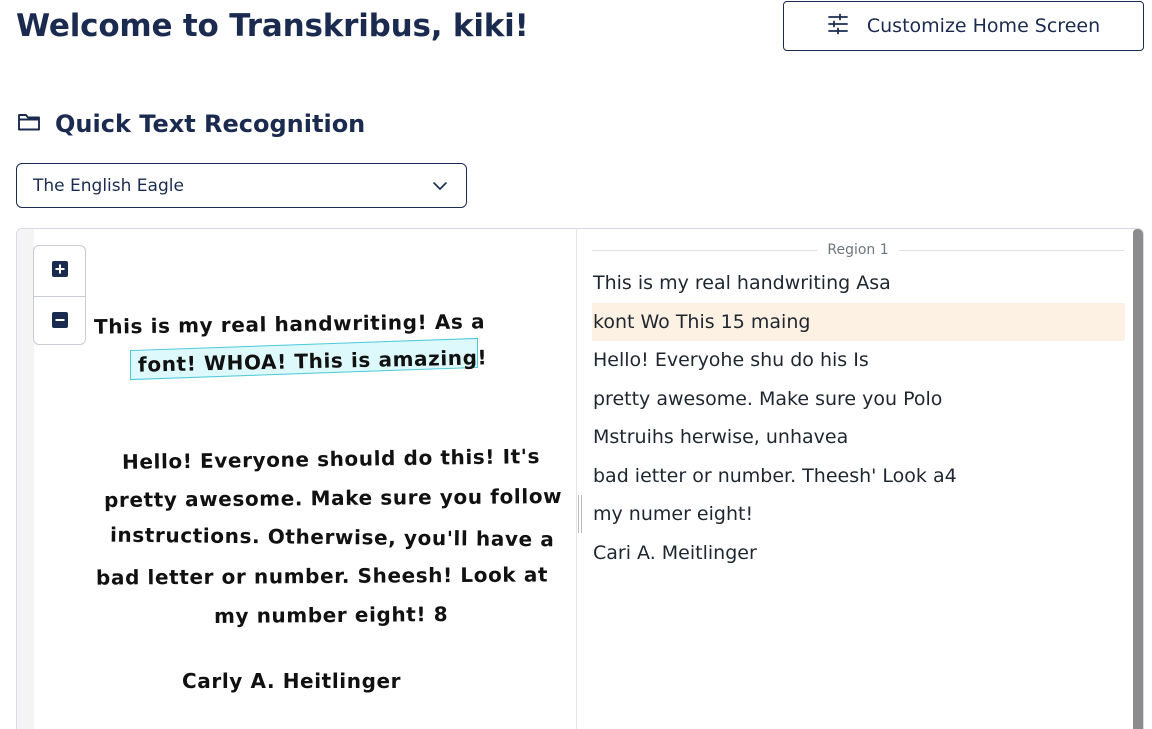 The width and height of the screenshot is (1152, 729). Describe the element at coordinates (858, 553) in the screenshot. I see `transcription-line: Cari A. Meitlinger` at that location.